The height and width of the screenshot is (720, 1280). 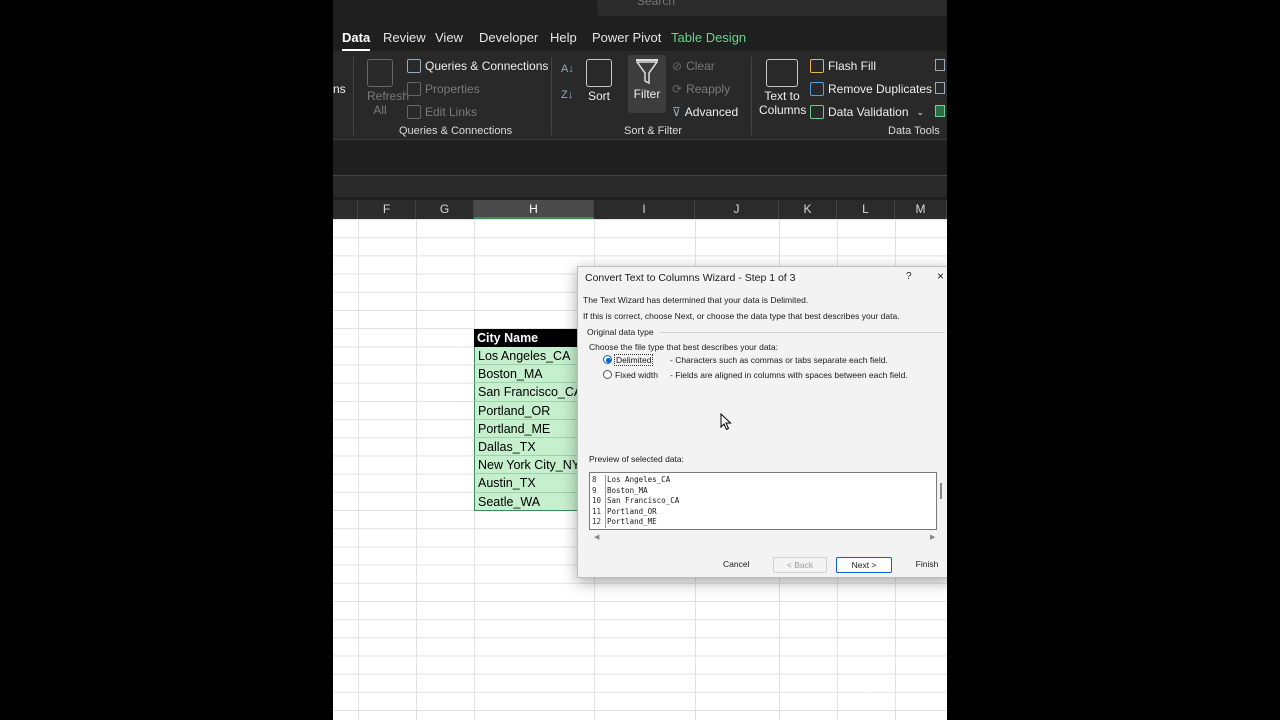 What do you see at coordinates (914, 131) in the screenshot?
I see `data-tools-group-label: Data Tools` at bounding box center [914, 131].